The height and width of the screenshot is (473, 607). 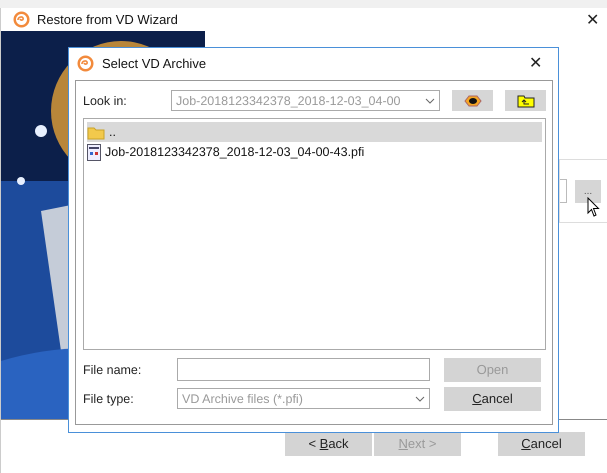 I want to click on file-name: Job-2018123342378_2018-12-03_04-00-43.pfi, so click(x=234, y=152).